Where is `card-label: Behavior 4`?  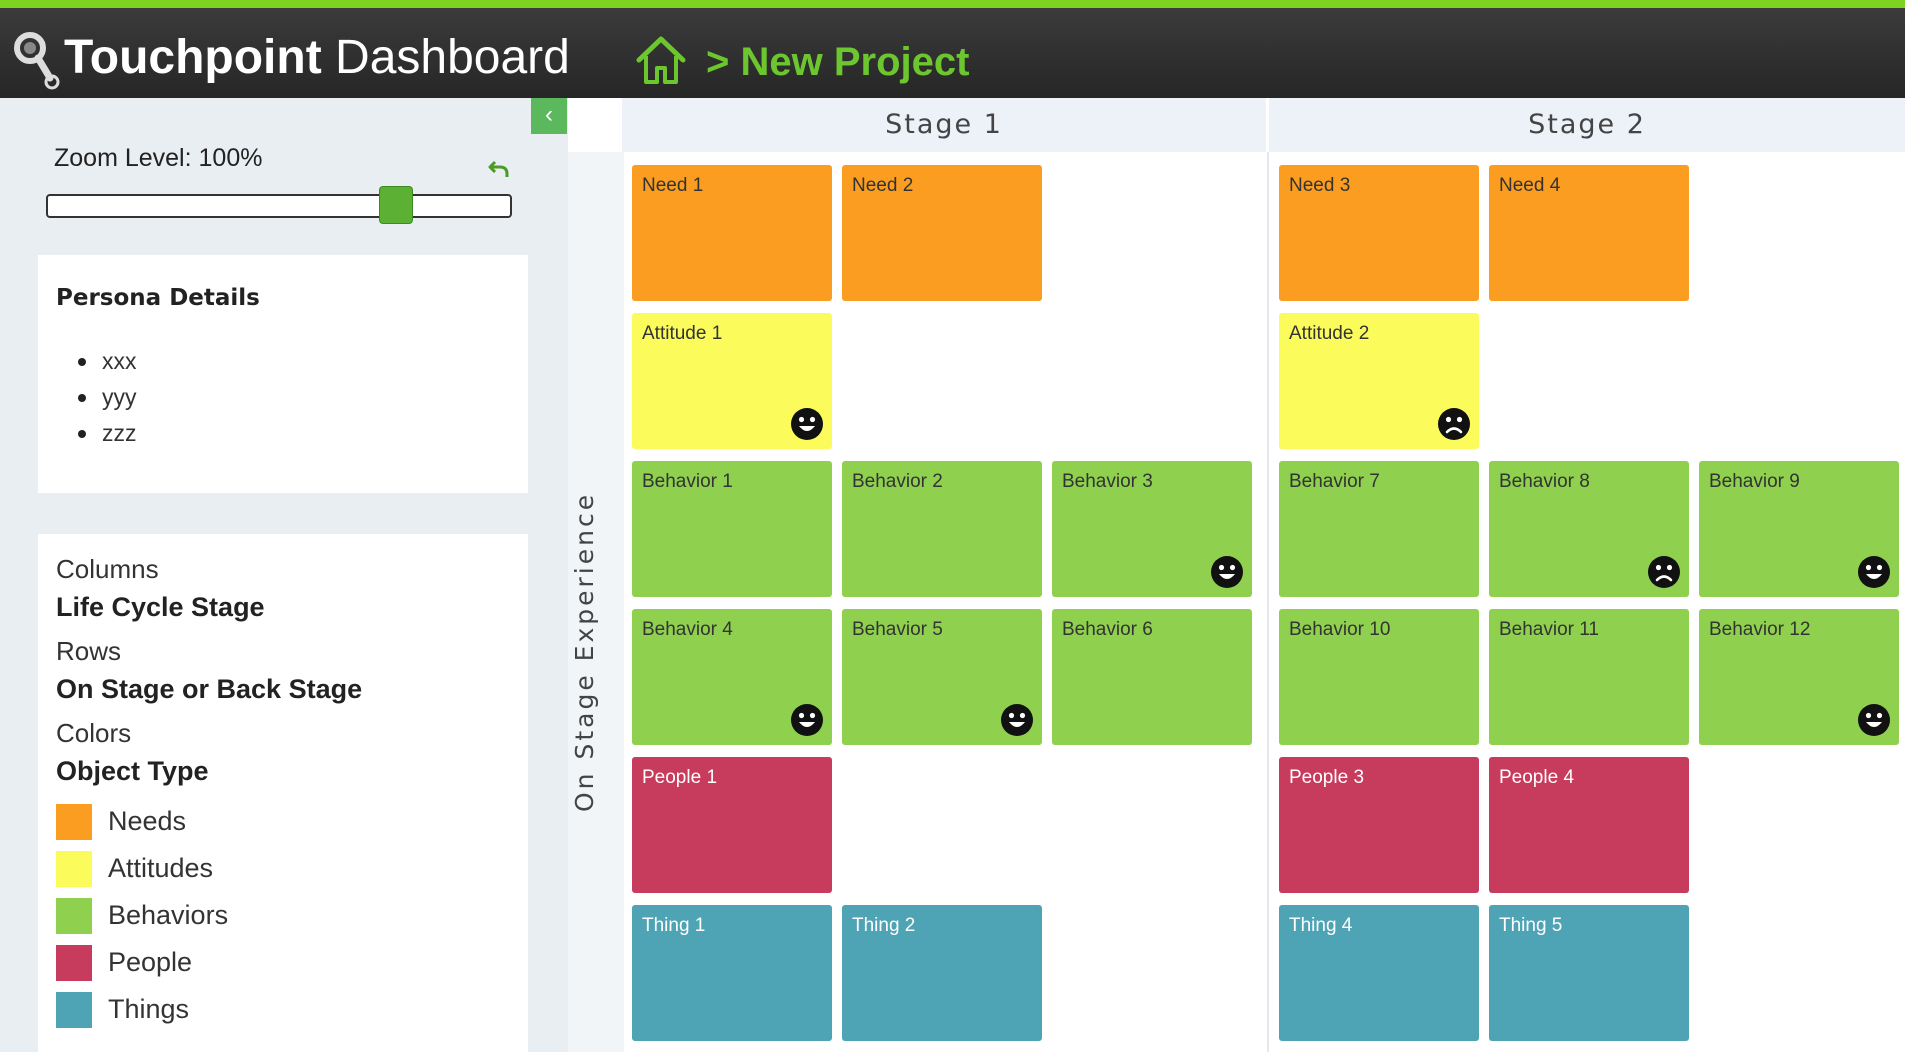 card-label: Behavior 4 is located at coordinates (687, 629).